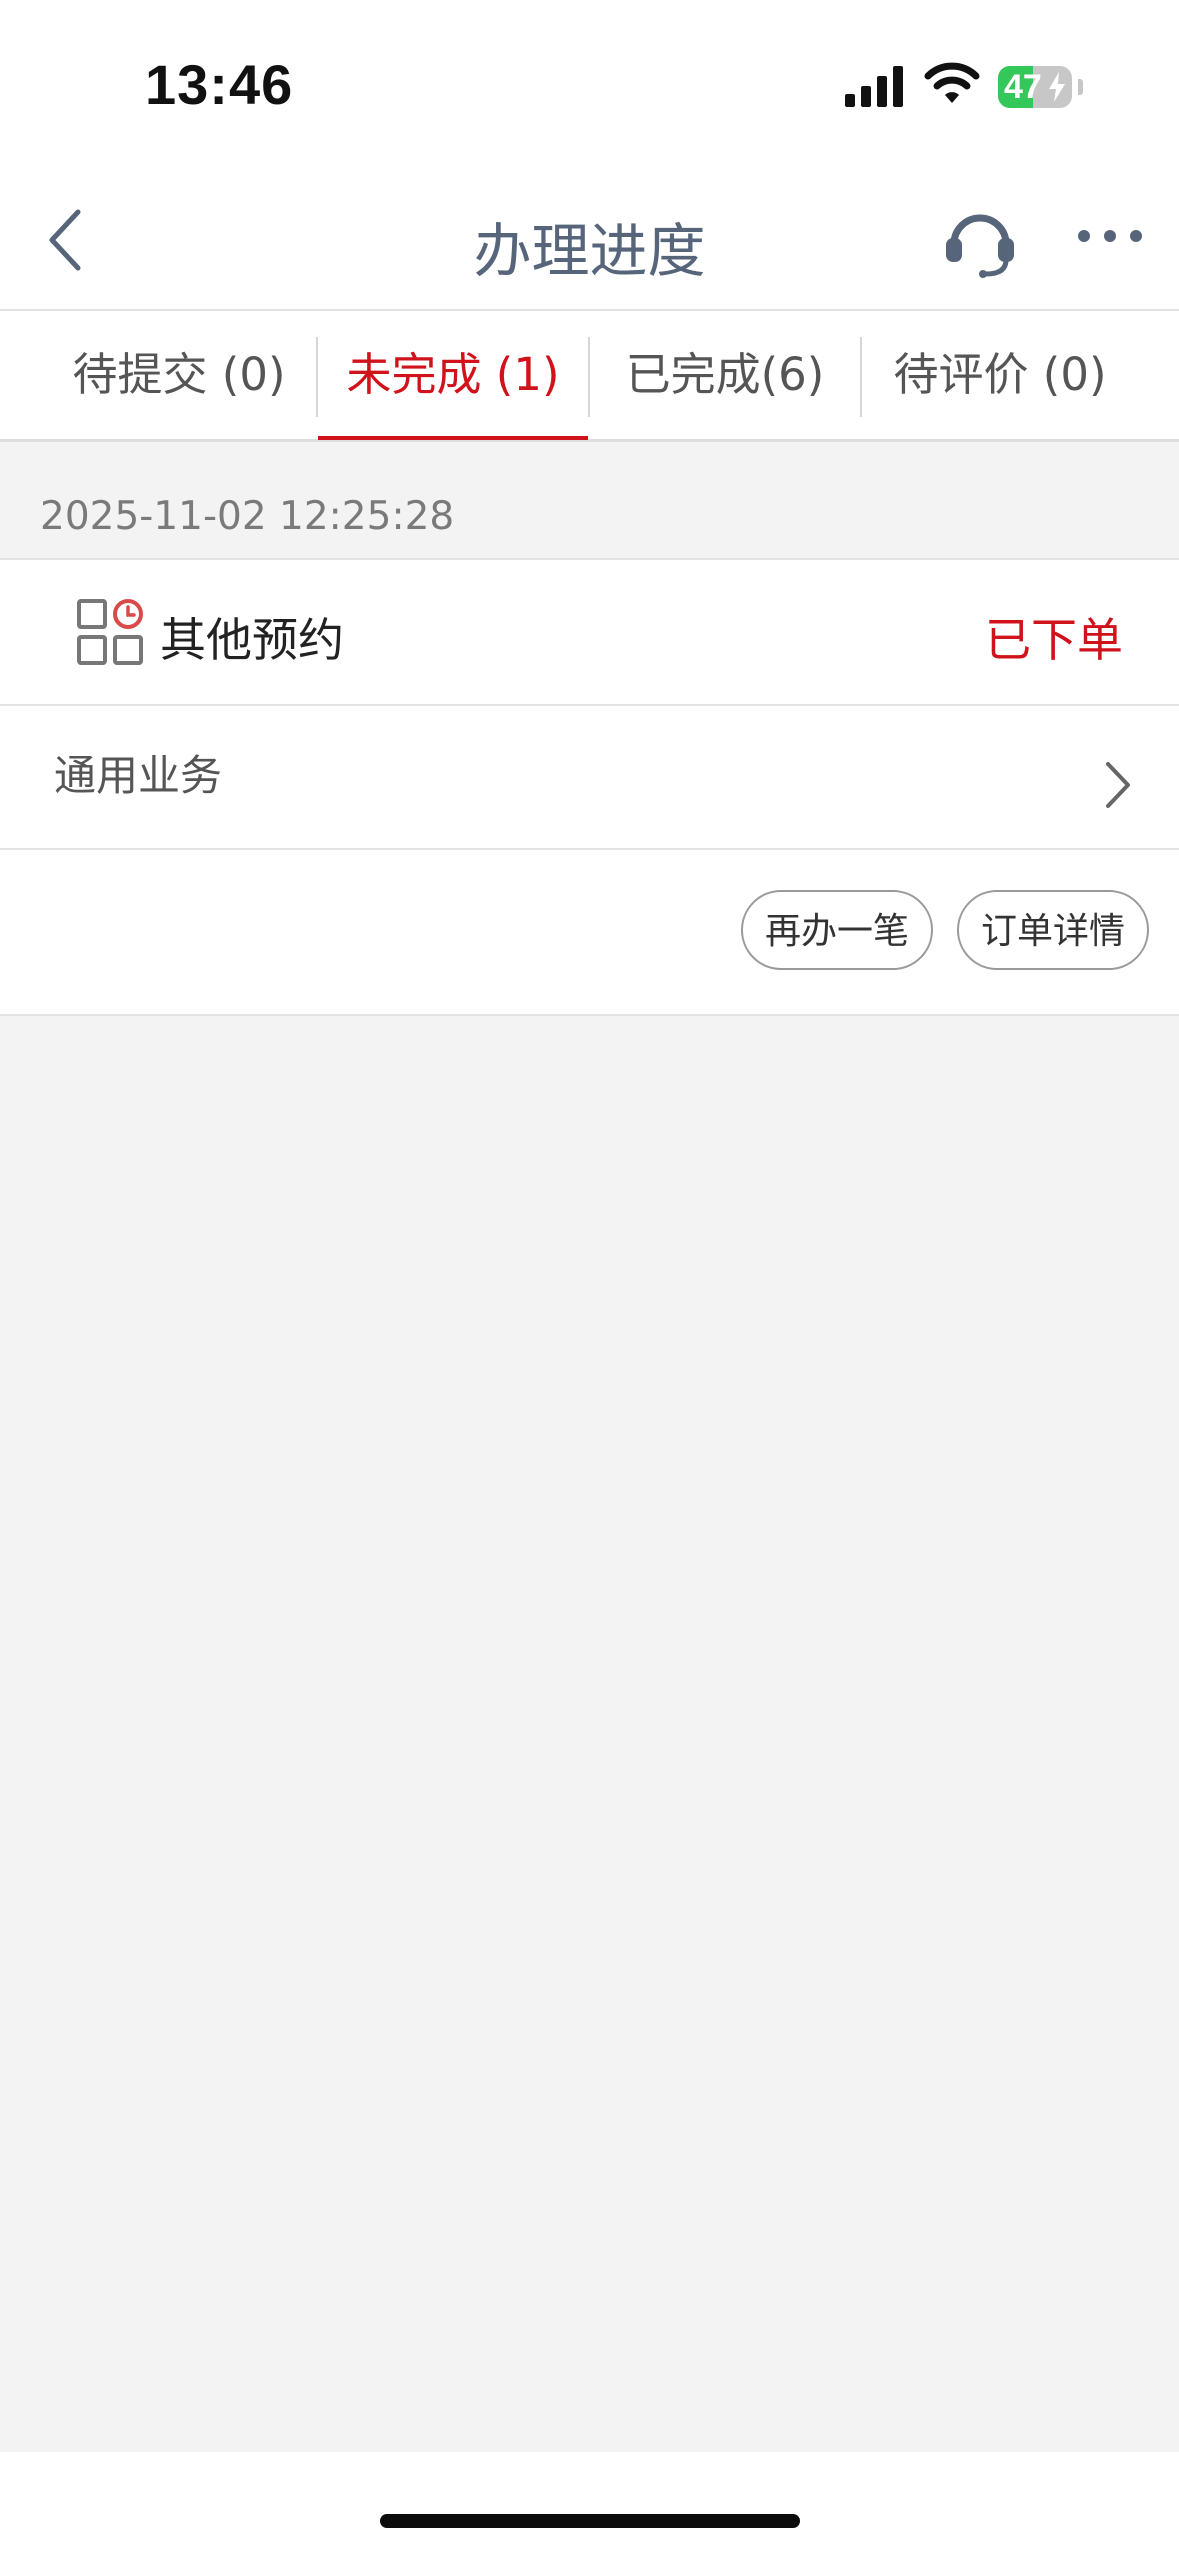 This screenshot has width=1179, height=2556. I want to click on headset-icon, so click(980, 240).